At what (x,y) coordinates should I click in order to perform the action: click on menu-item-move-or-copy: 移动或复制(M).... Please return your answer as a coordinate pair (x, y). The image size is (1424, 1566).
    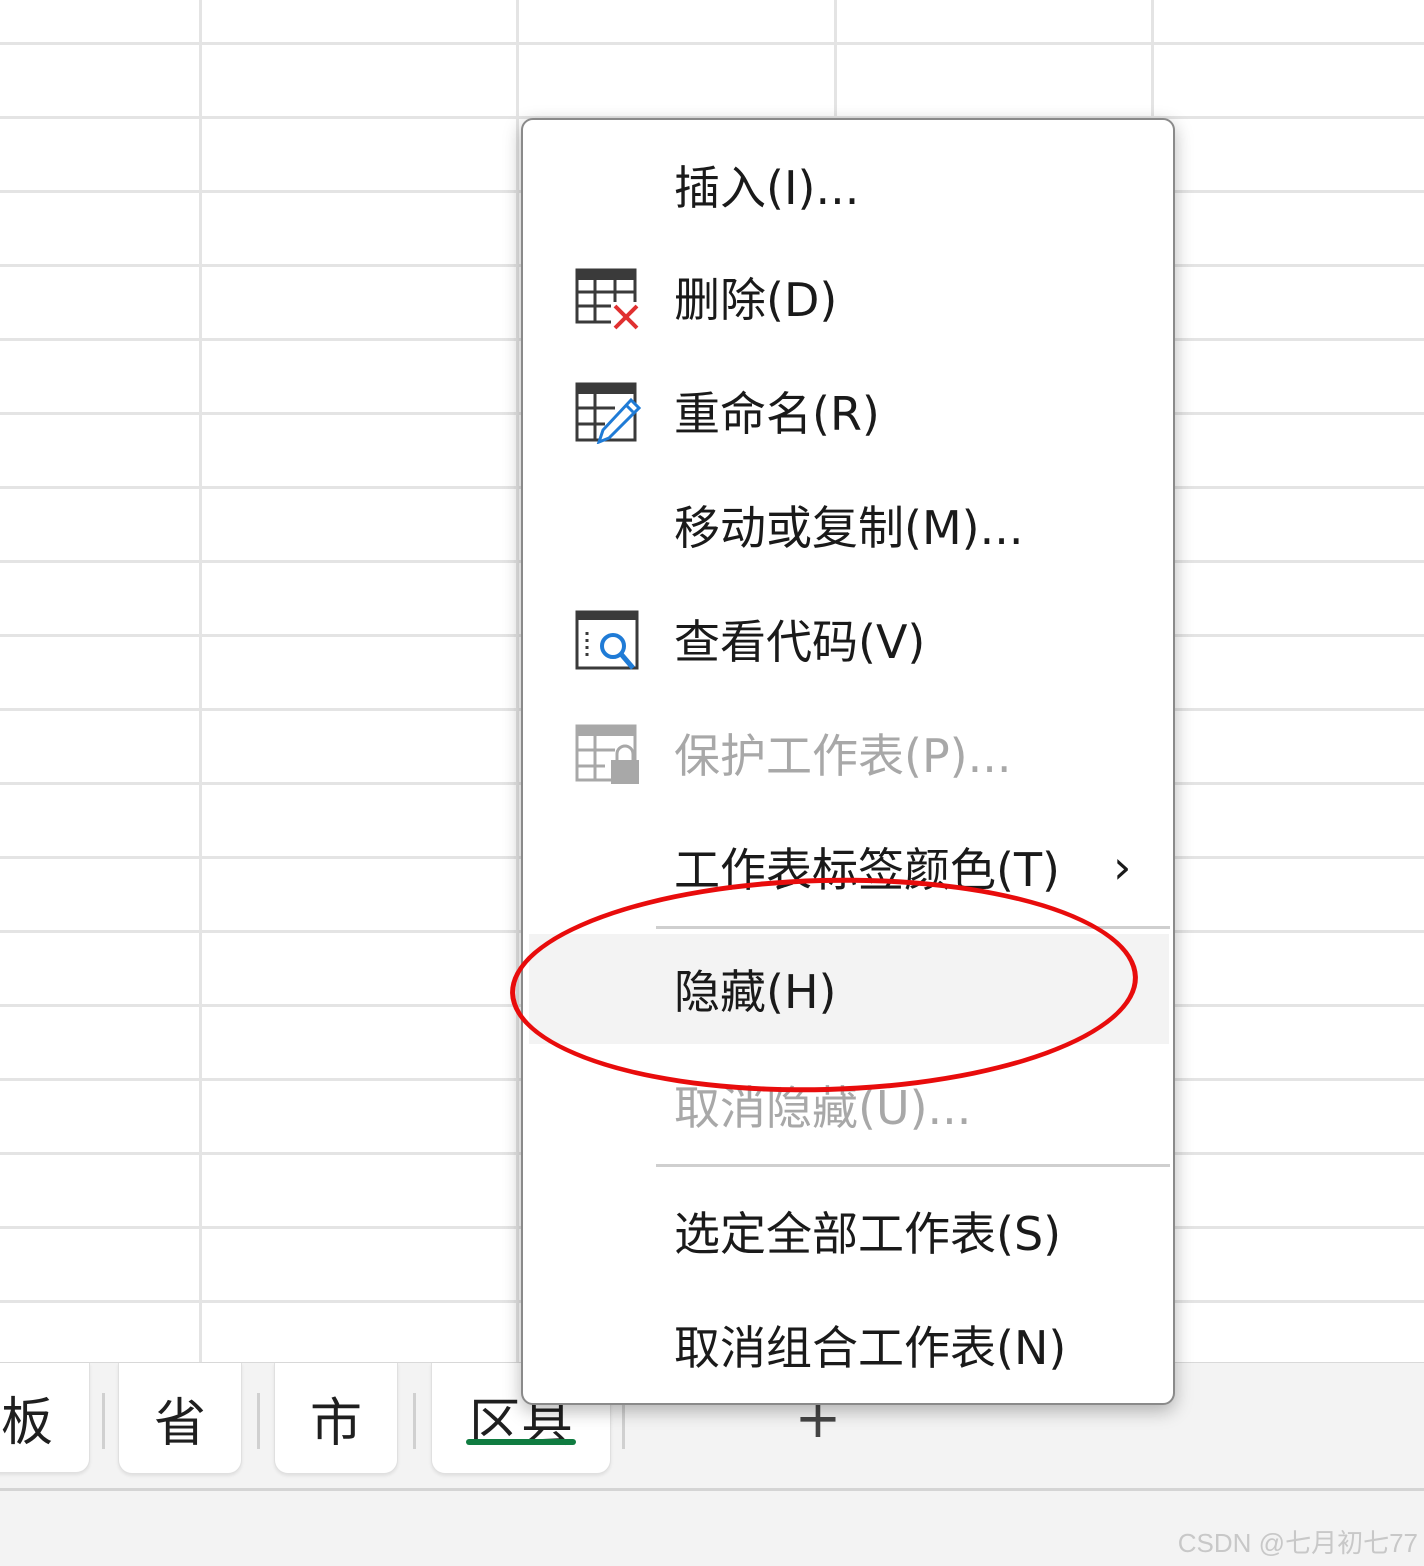
    Looking at the image, I should click on (848, 525).